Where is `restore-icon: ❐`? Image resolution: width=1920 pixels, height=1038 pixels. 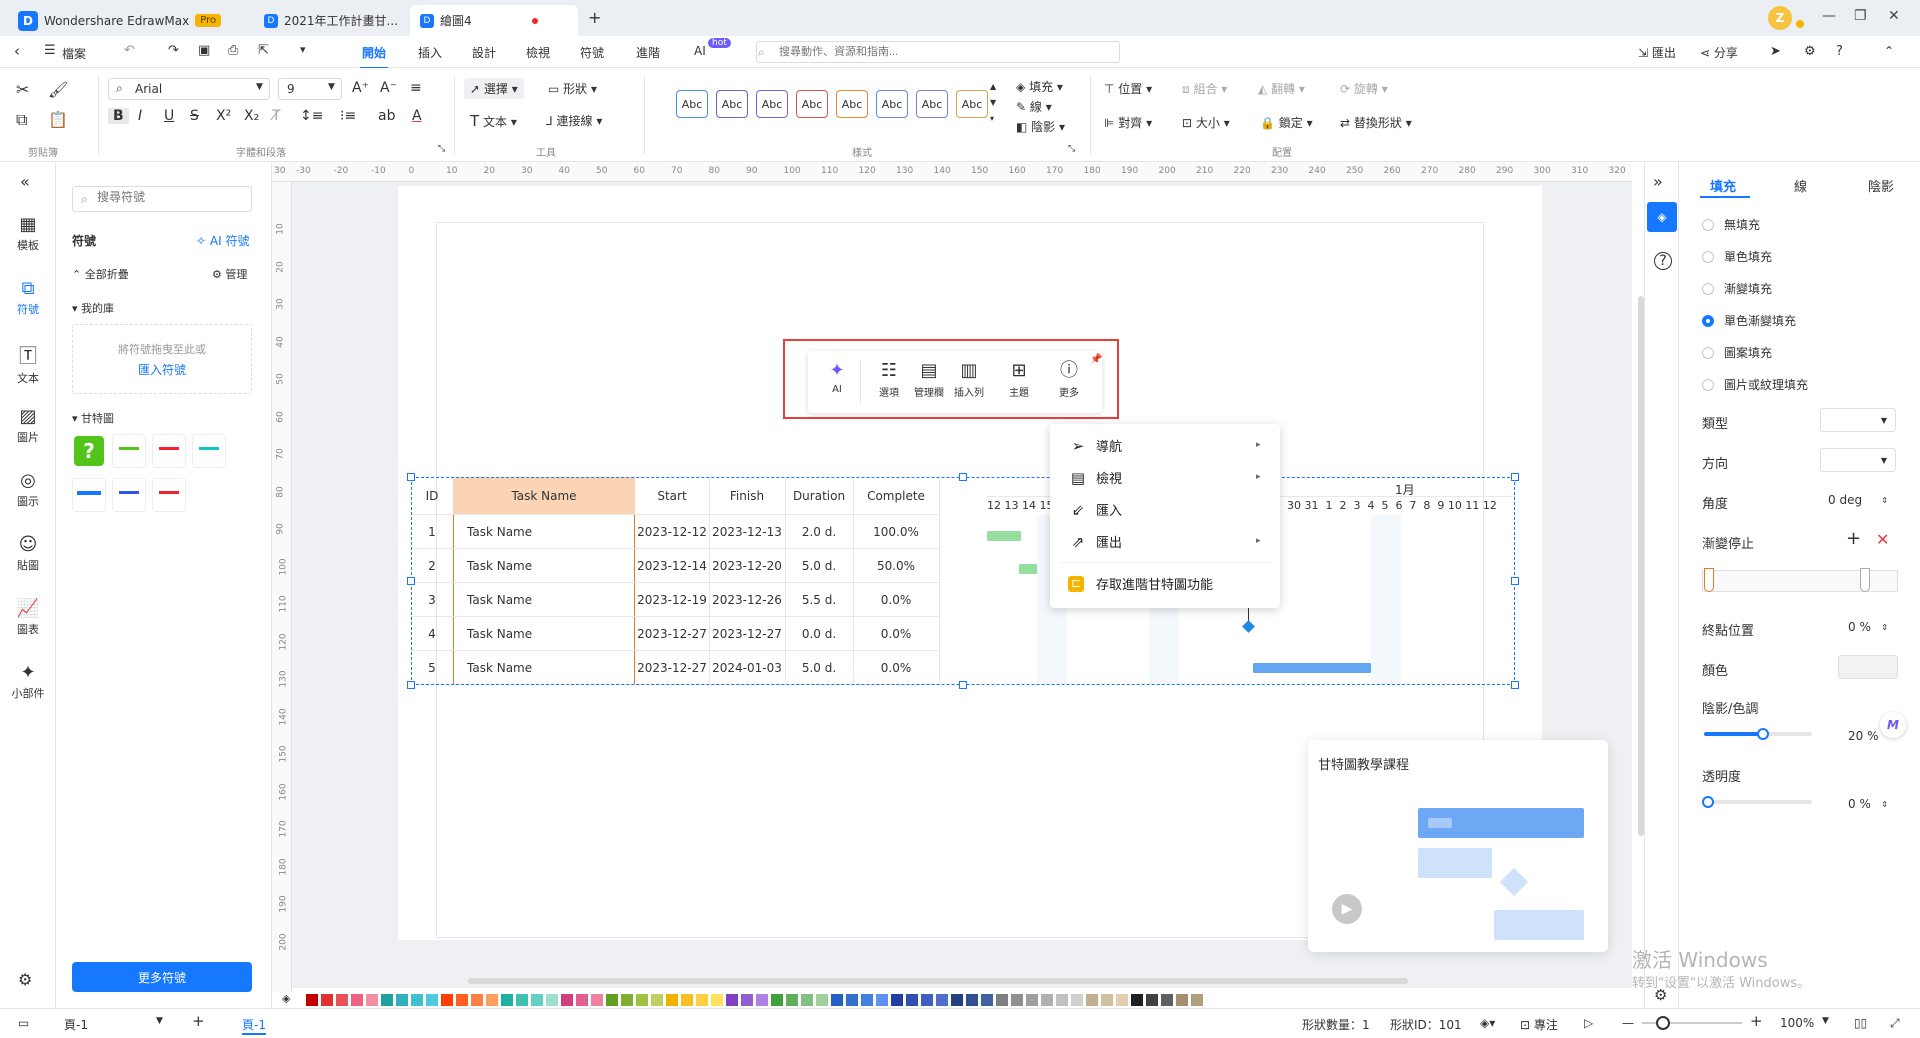 restore-icon: ❐ is located at coordinates (1860, 16).